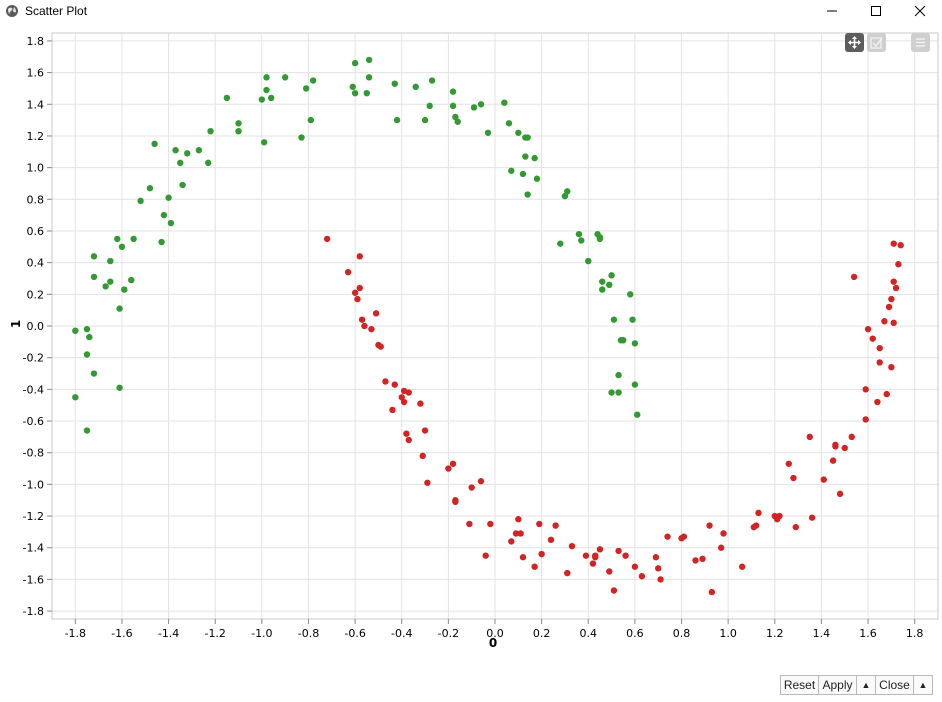 The width and height of the screenshot is (942, 702). Describe the element at coordinates (923, 685) in the screenshot. I see `close-menu-button: ▲` at that location.